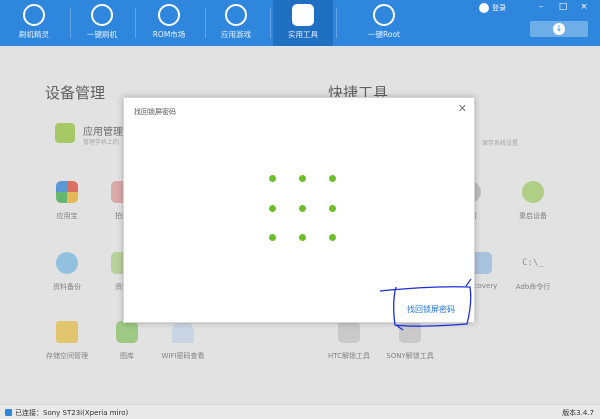 The width and height of the screenshot is (600, 419). Describe the element at coordinates (499, 8) in the screenshot. I see `login-label: 登录` at that location.